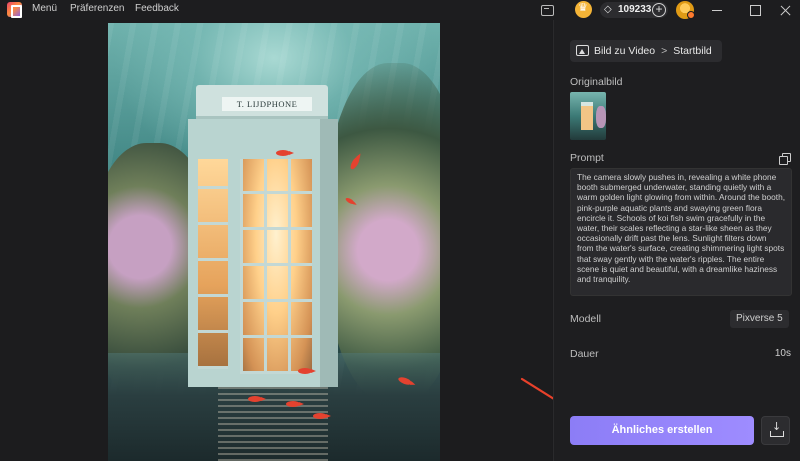 This screenshot has height=461, width=800. Describe the element at coordinates (213, 264) in the screenshot. I see `booth-window-left` at that location.